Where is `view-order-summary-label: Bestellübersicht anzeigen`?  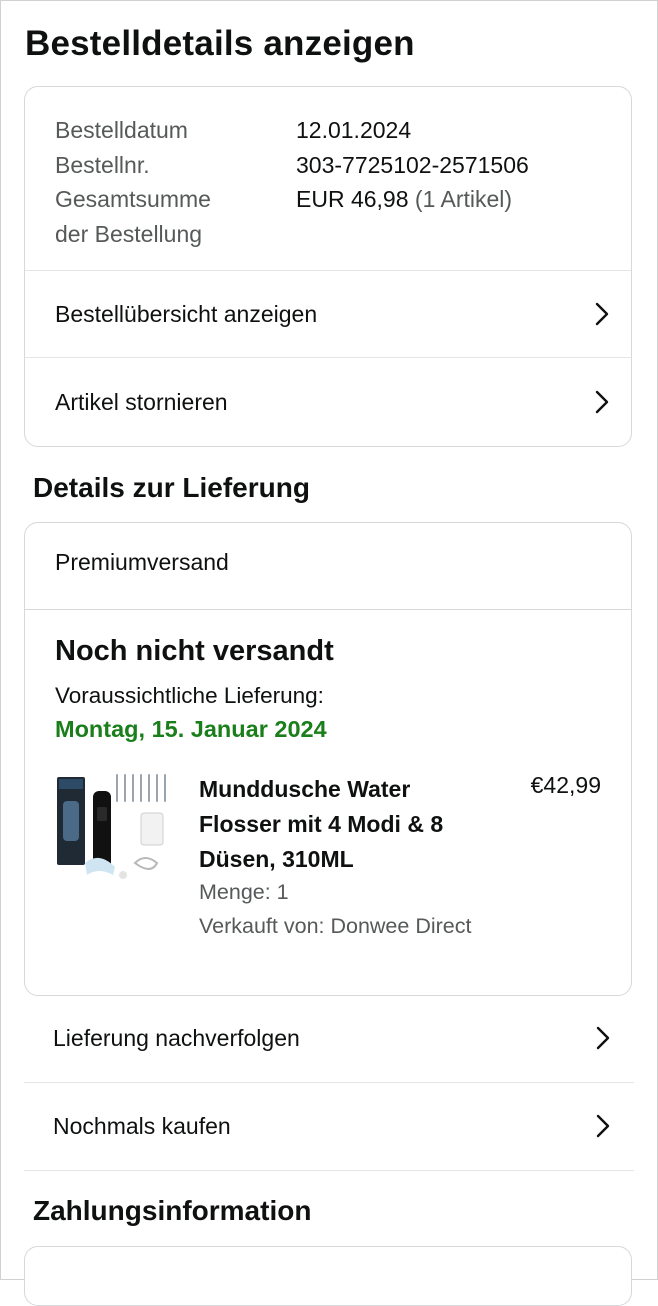
view-order-summary-label: Bestellübersicht anzeigen is located at coordinates (186, 313).